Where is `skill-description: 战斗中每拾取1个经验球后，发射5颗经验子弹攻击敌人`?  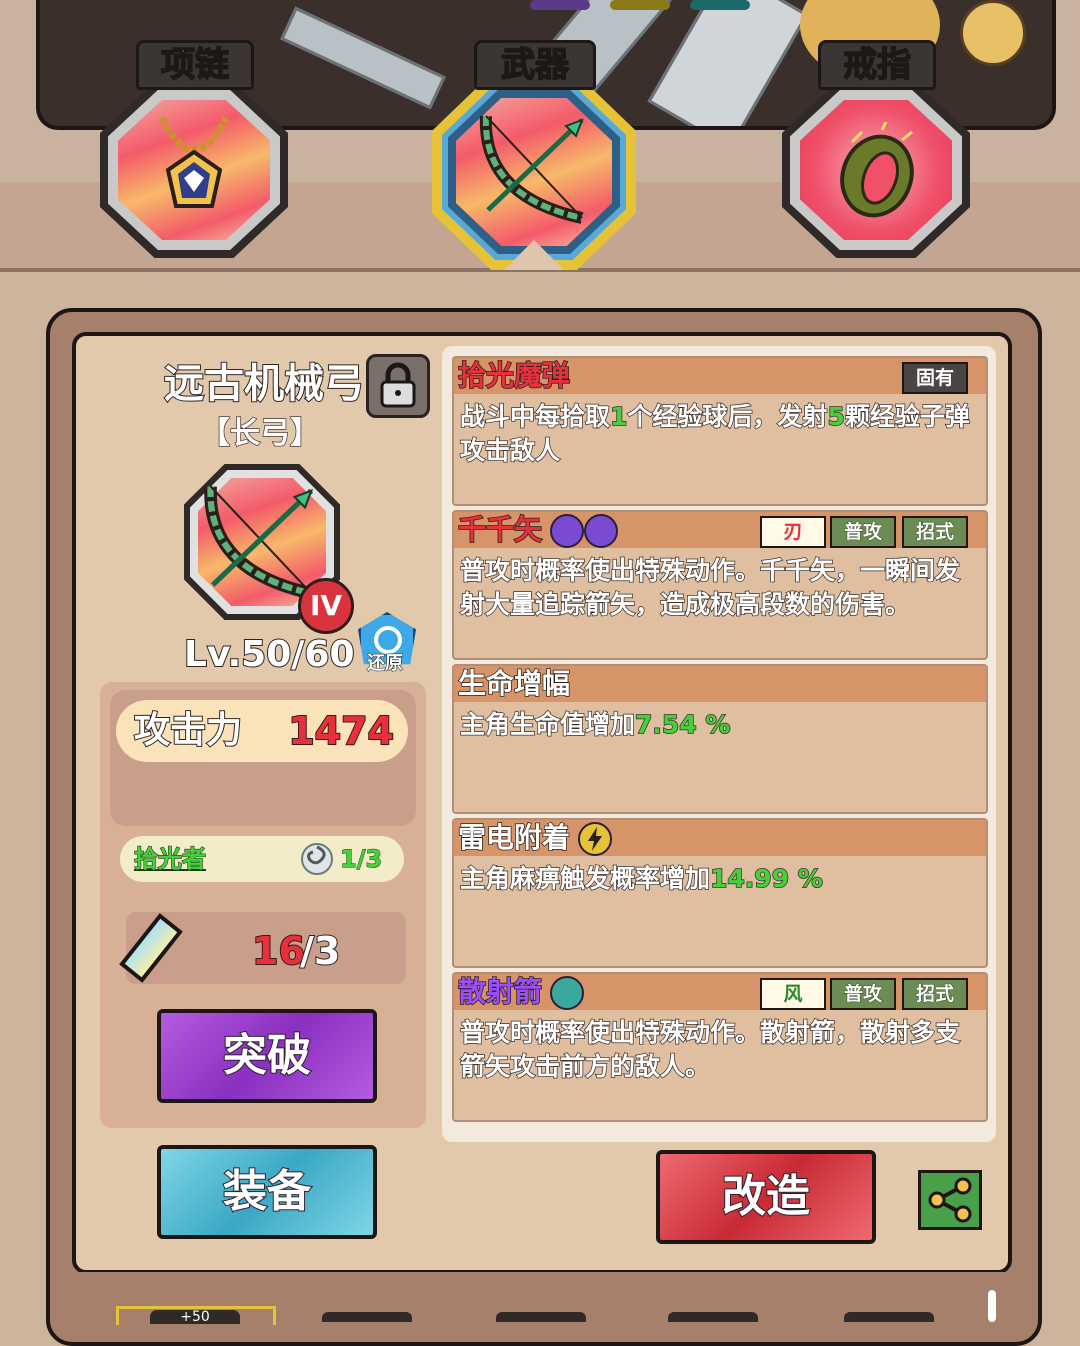 skill-description: 战斗中每拾取1个经验球后，发射5颗经验子弹攻击敌人 is located at coordinates (714, 433).